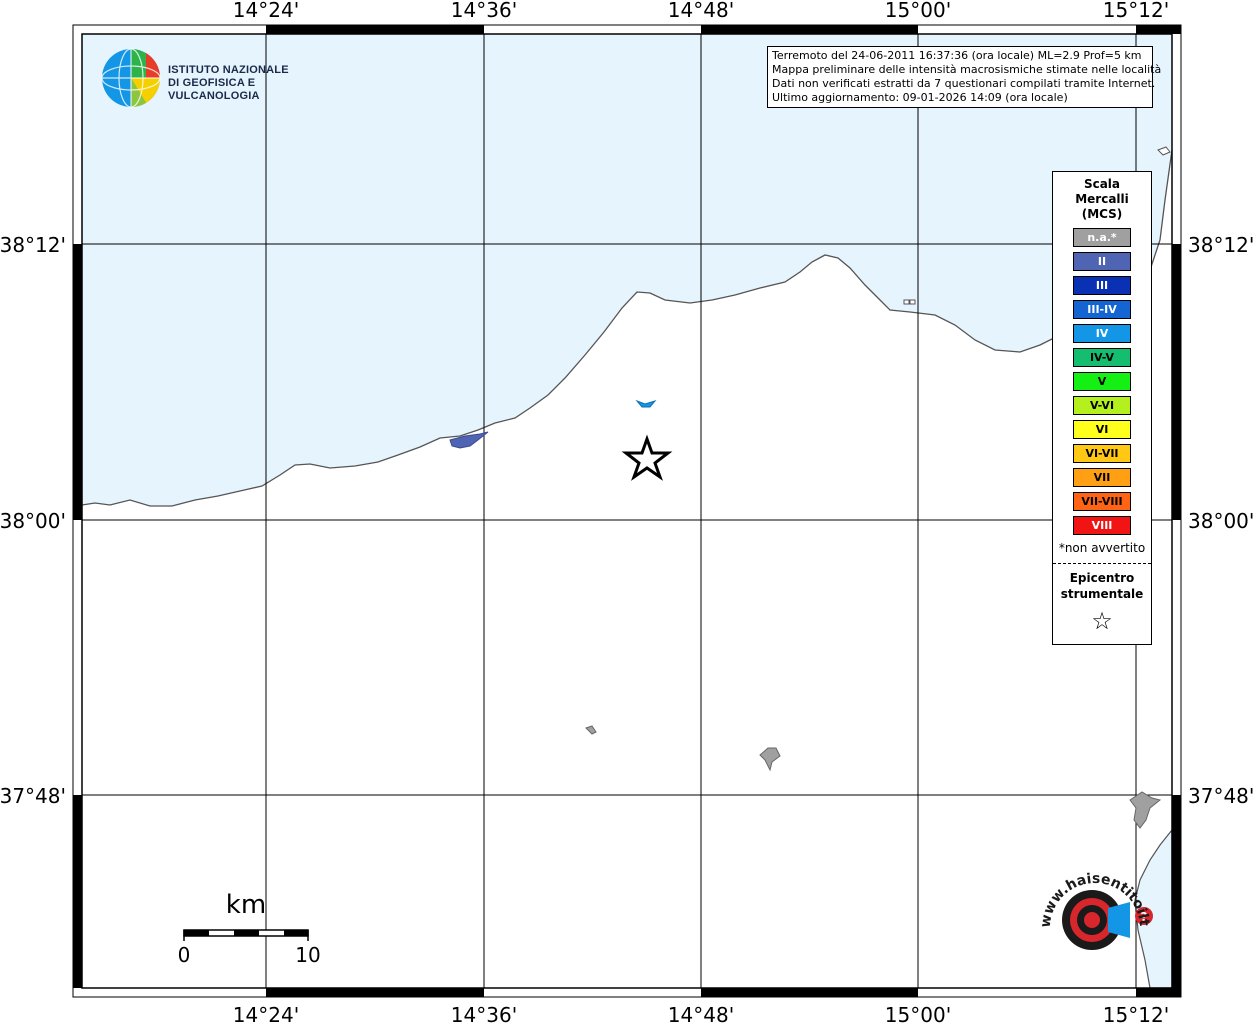 Image resolution: width=1254 pixels, height=1024 pixels. What do you see at coordinates (1102, 563) in the screenshot?
I see `legend-separator` at bounding box center [1102, 563].